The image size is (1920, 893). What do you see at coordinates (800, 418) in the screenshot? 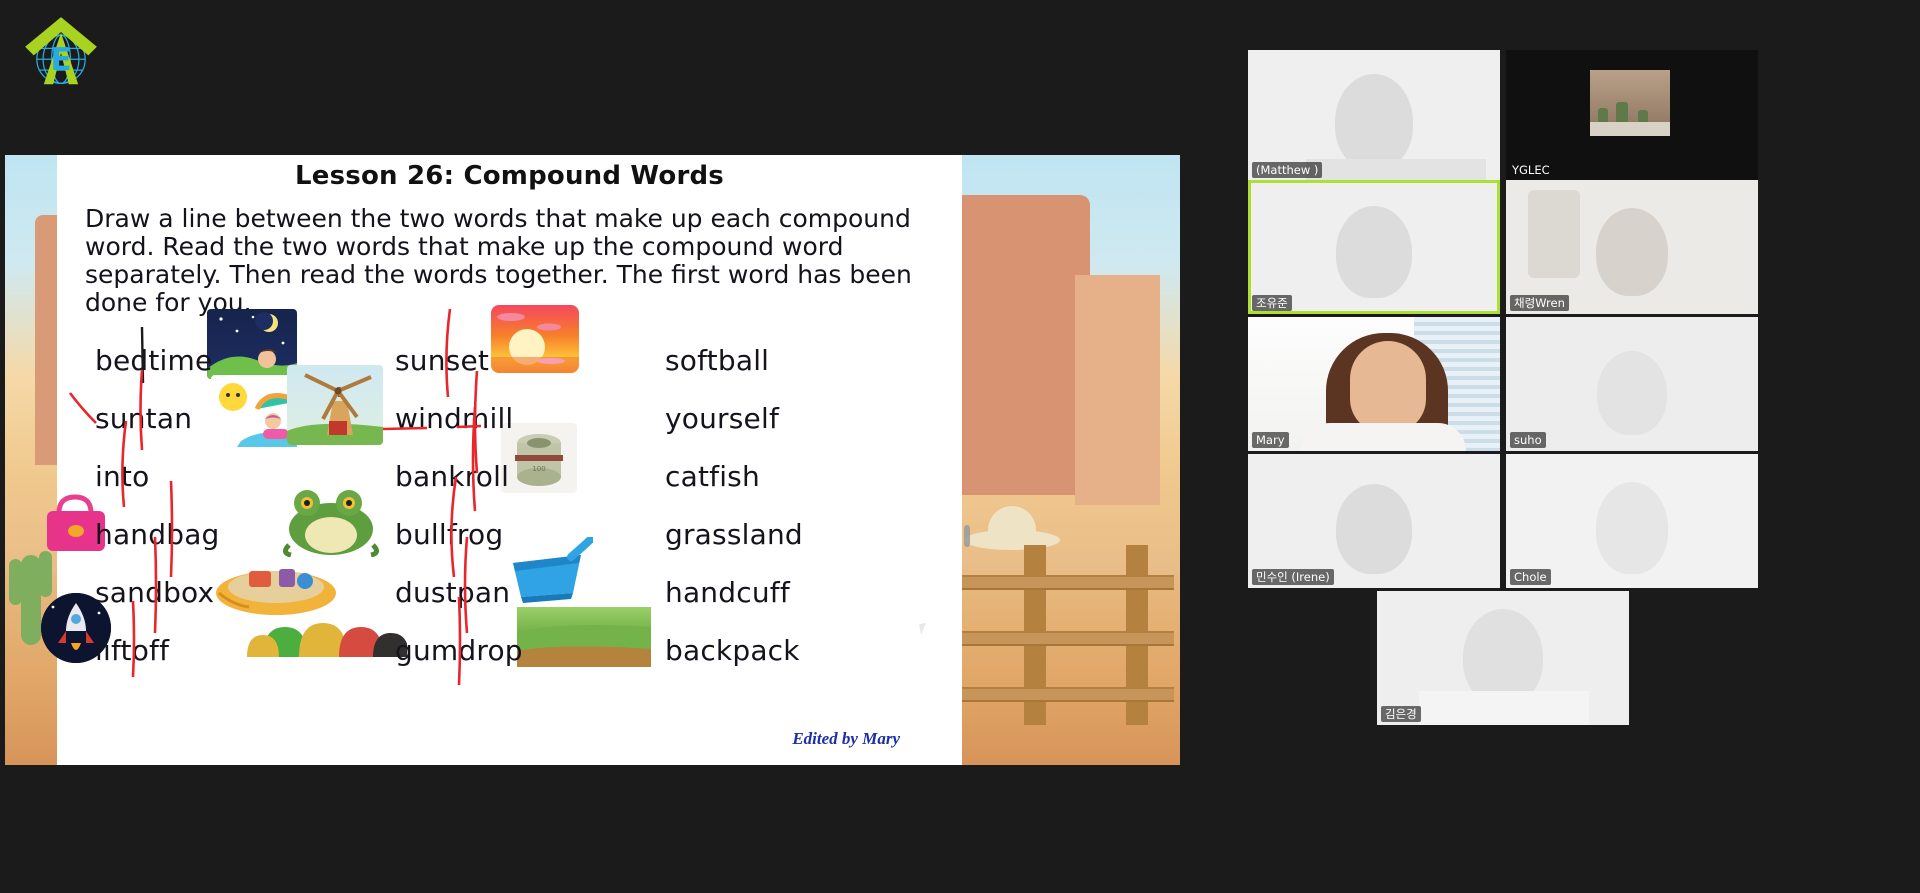
I see `word-row: yourself` at bounding box center [800, 418].